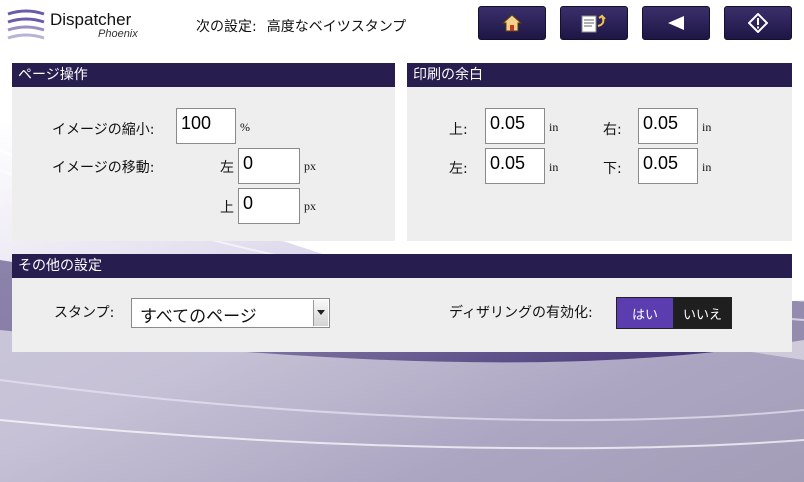 This screenshot has width=804, height=482. What do you see at coordinates (310, 206) in the screenshot?
I see `move-top-unit: px` at bounding box center [310, 206].